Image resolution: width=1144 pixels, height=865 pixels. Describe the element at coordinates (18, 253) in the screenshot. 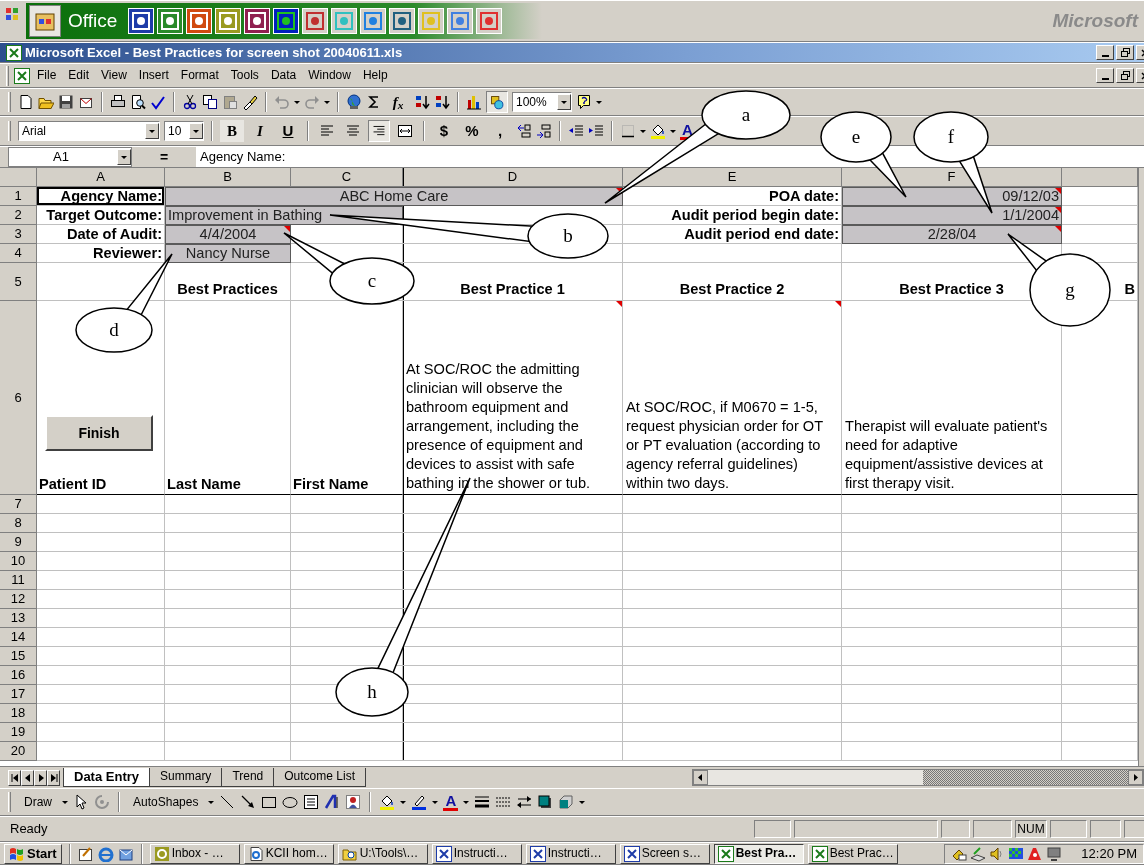

I see `row-header: 4` at that location.